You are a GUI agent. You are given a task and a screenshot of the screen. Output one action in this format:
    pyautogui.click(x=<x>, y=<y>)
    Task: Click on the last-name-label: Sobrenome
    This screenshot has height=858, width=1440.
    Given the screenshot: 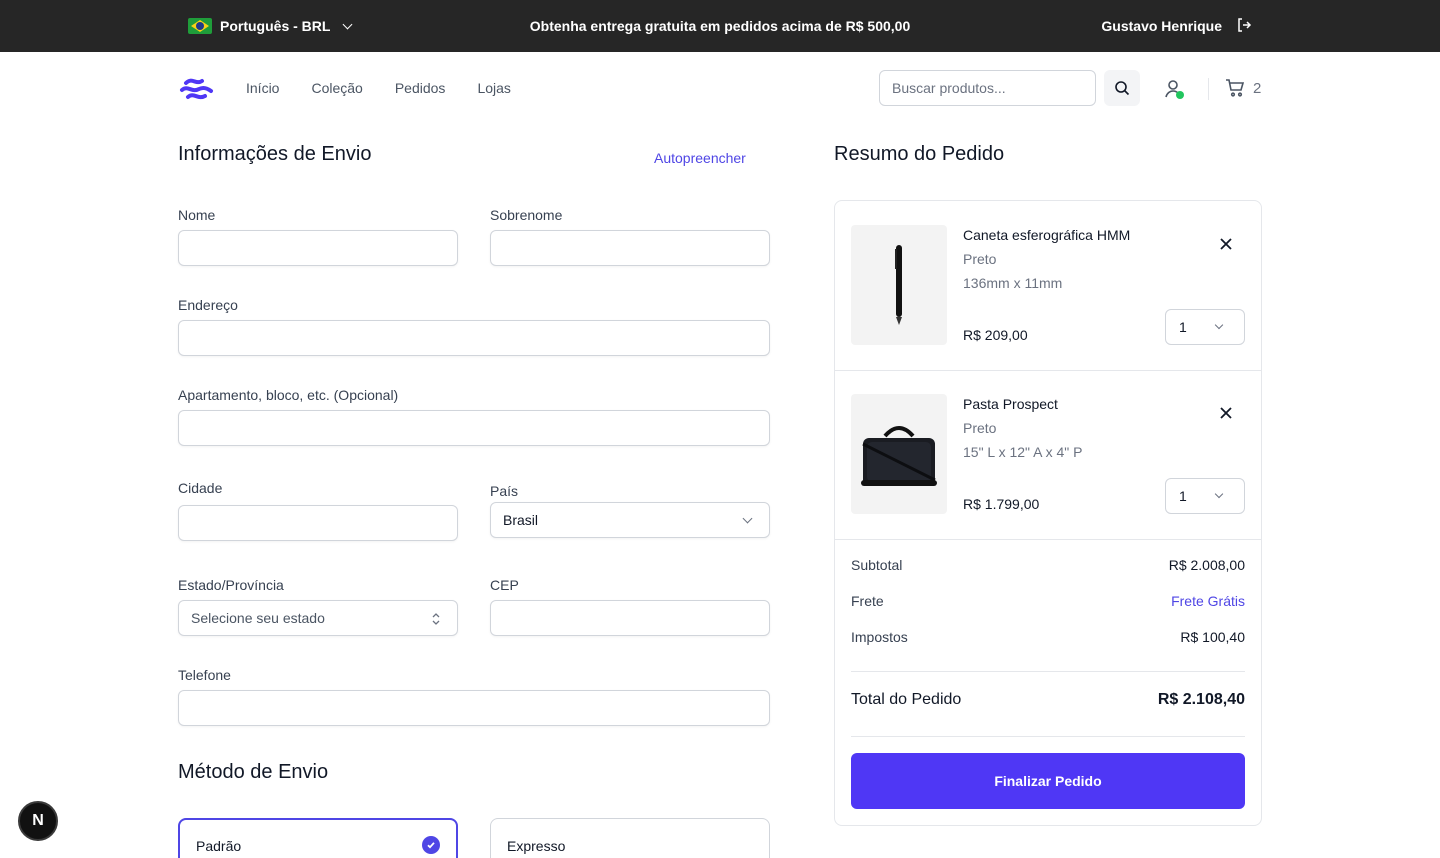 What is the action you would take?
    pyautogui.click(x=526, y=215)
    